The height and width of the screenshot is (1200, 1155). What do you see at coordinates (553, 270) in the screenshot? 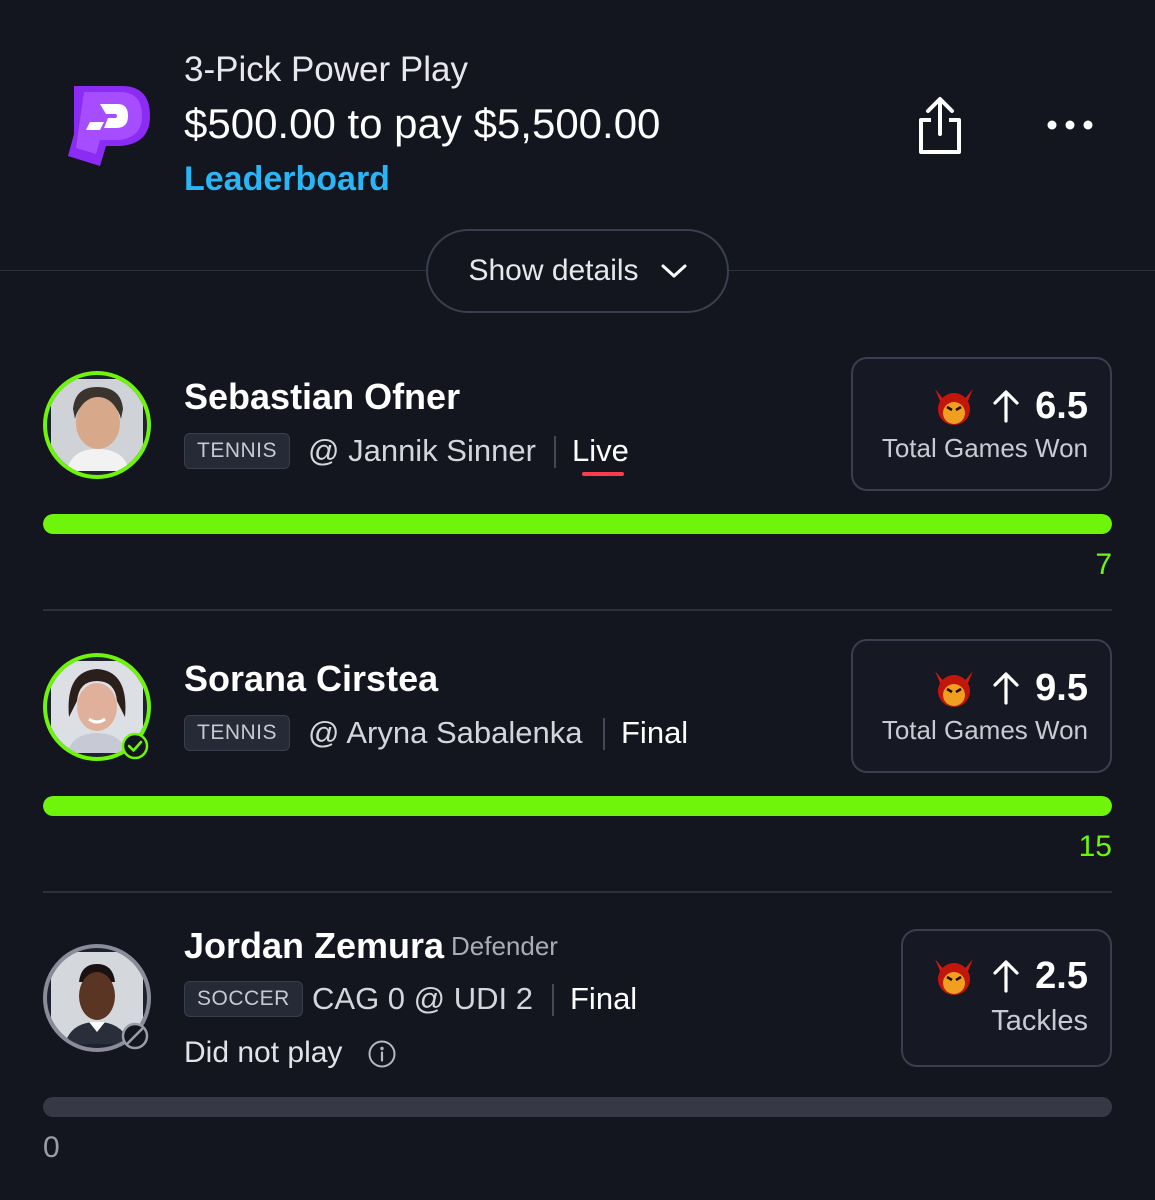
I see `show-details-label: Show details` at bounding box center [553, 270].